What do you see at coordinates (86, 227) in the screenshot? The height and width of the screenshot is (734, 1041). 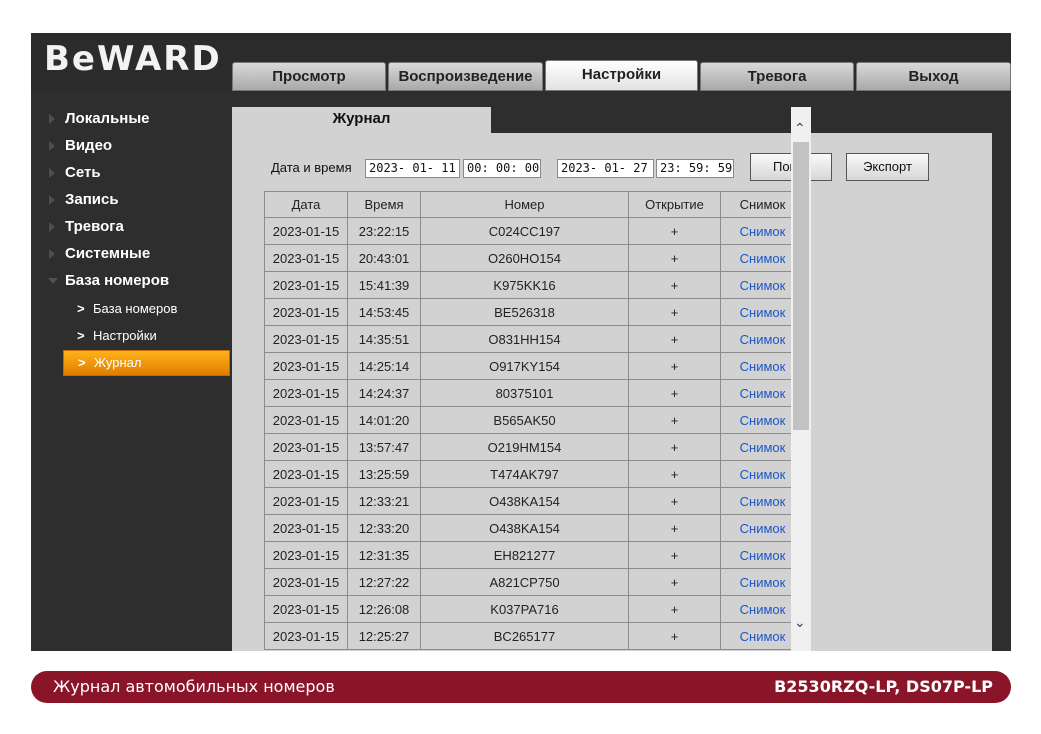 I see `sidebar-item-alarm: Тревога` at bounding box center [86, 227].